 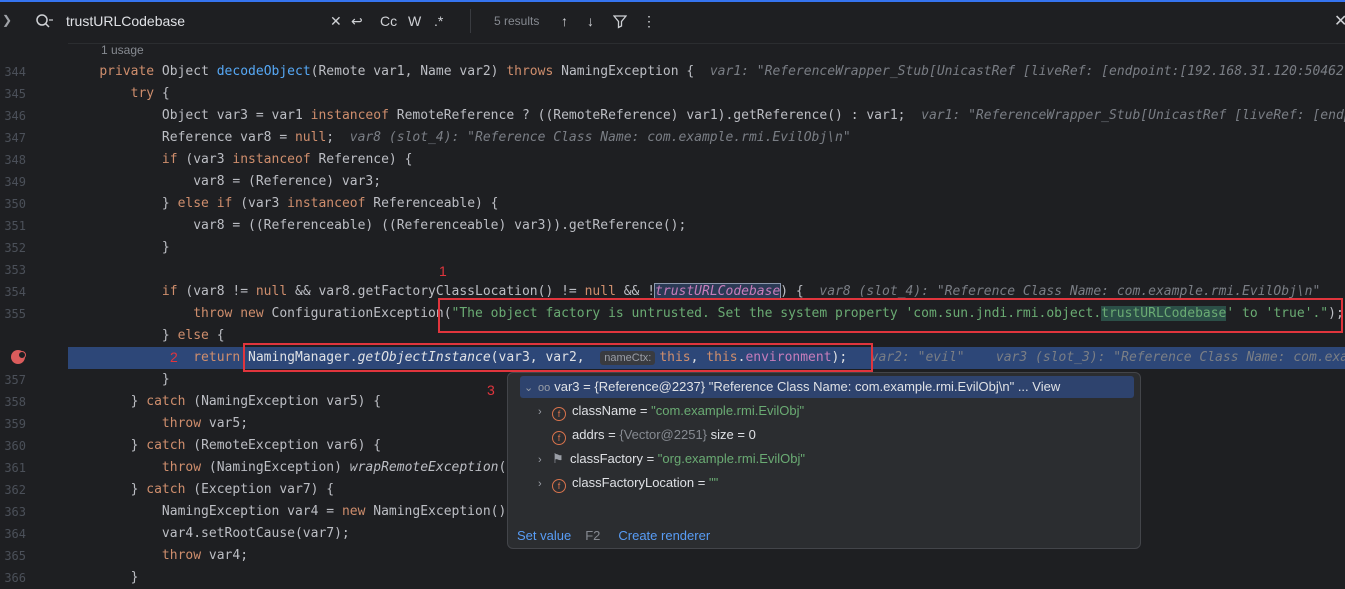 I want to click on watch-glasses-icon: oo, so click(x=544, y=388).